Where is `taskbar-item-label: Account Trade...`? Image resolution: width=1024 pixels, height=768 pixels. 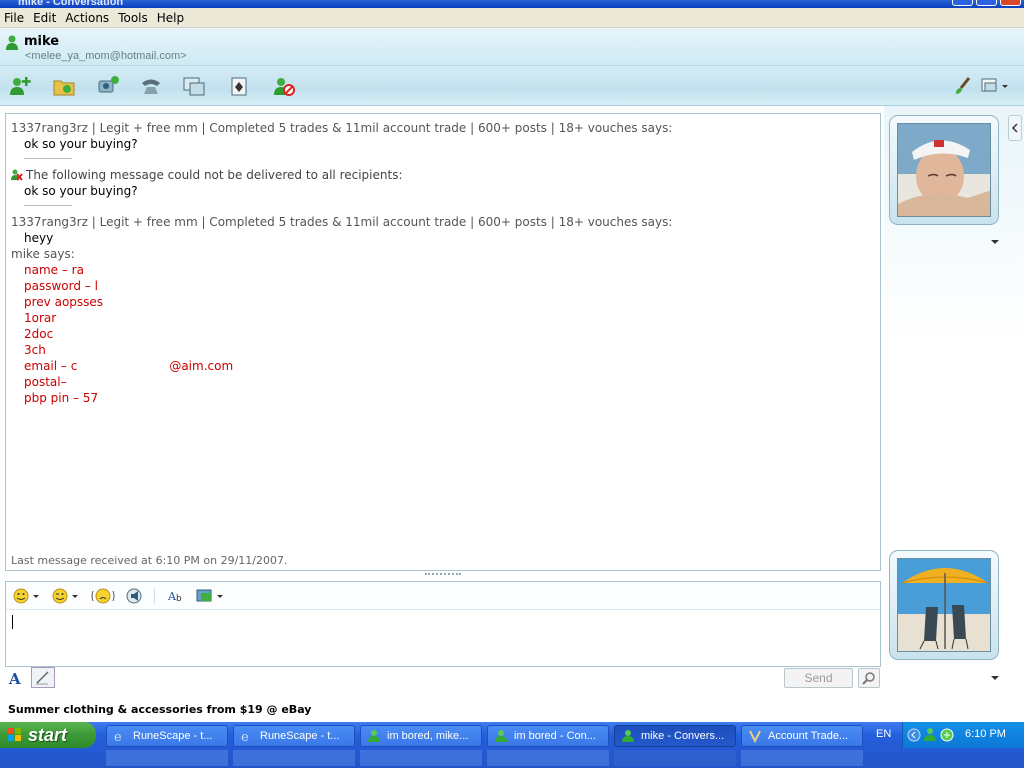
taskbar-item-label: Account Trade... is located at coordinates (808, 736).